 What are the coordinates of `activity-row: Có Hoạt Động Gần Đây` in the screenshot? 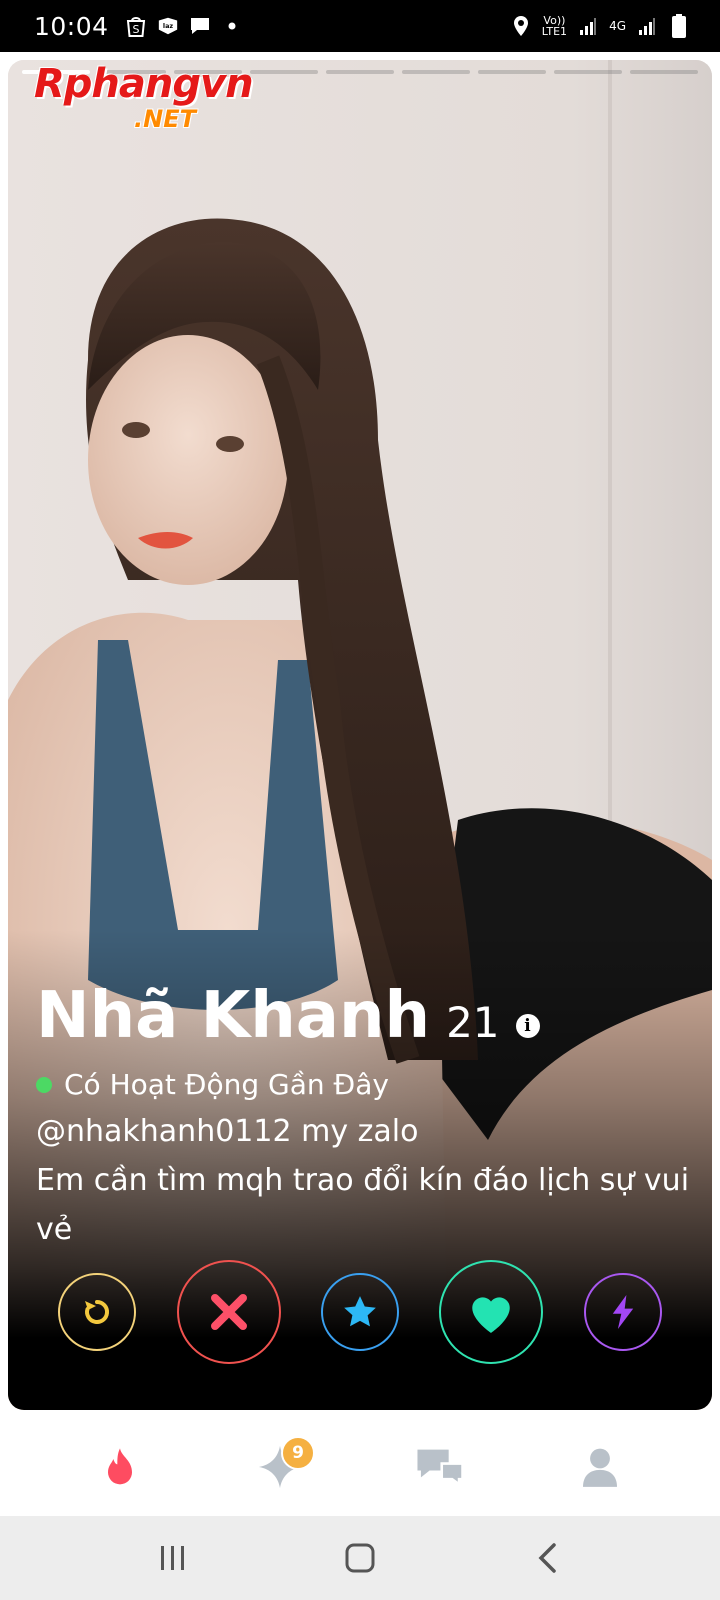 It's located at (364, 1084).